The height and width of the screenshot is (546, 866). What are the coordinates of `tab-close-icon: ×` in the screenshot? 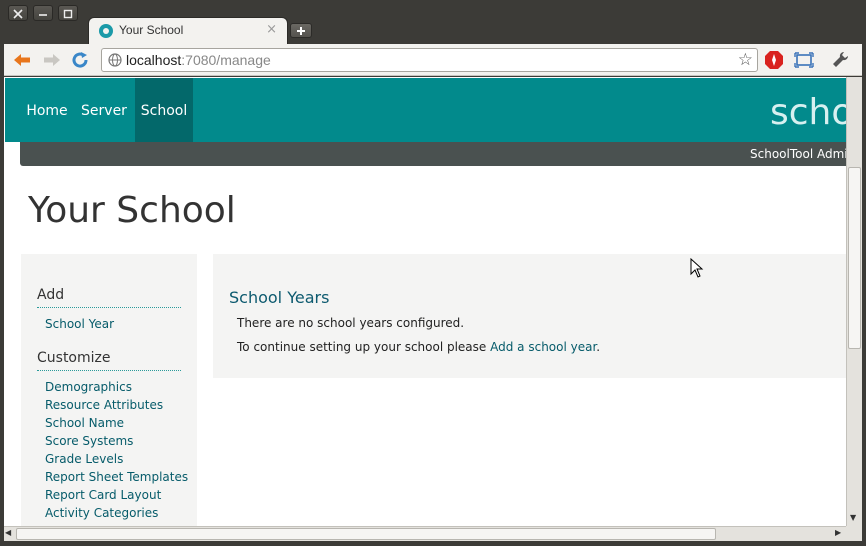 It's located at (271, 29).